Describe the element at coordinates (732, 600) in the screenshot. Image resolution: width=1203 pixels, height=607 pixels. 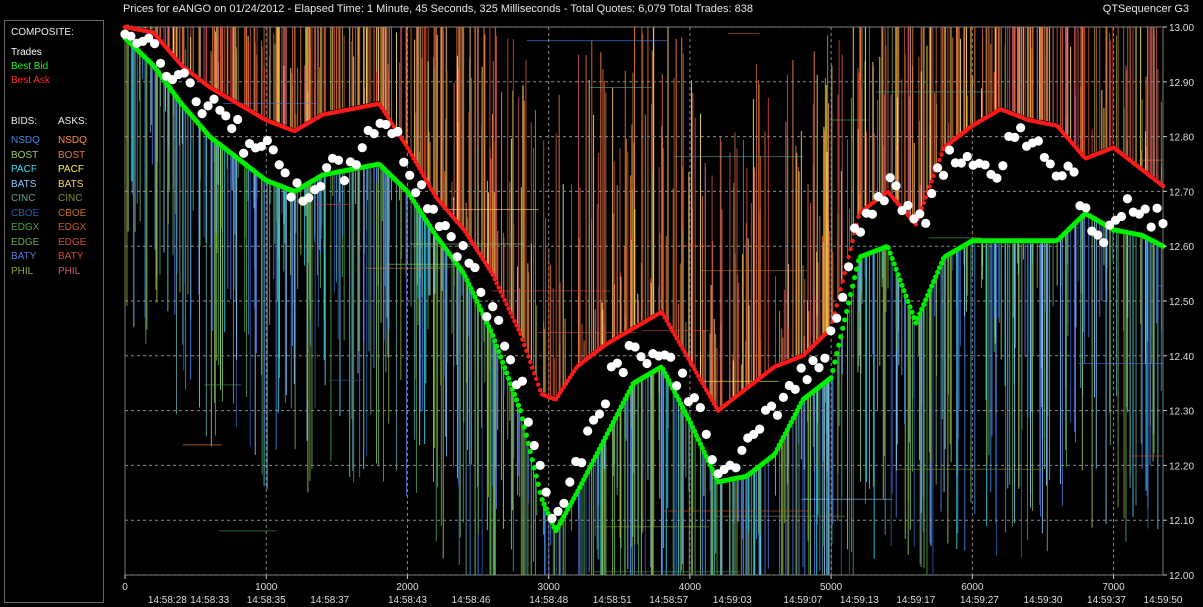
I see `time-label: 14:59:03` at that location.